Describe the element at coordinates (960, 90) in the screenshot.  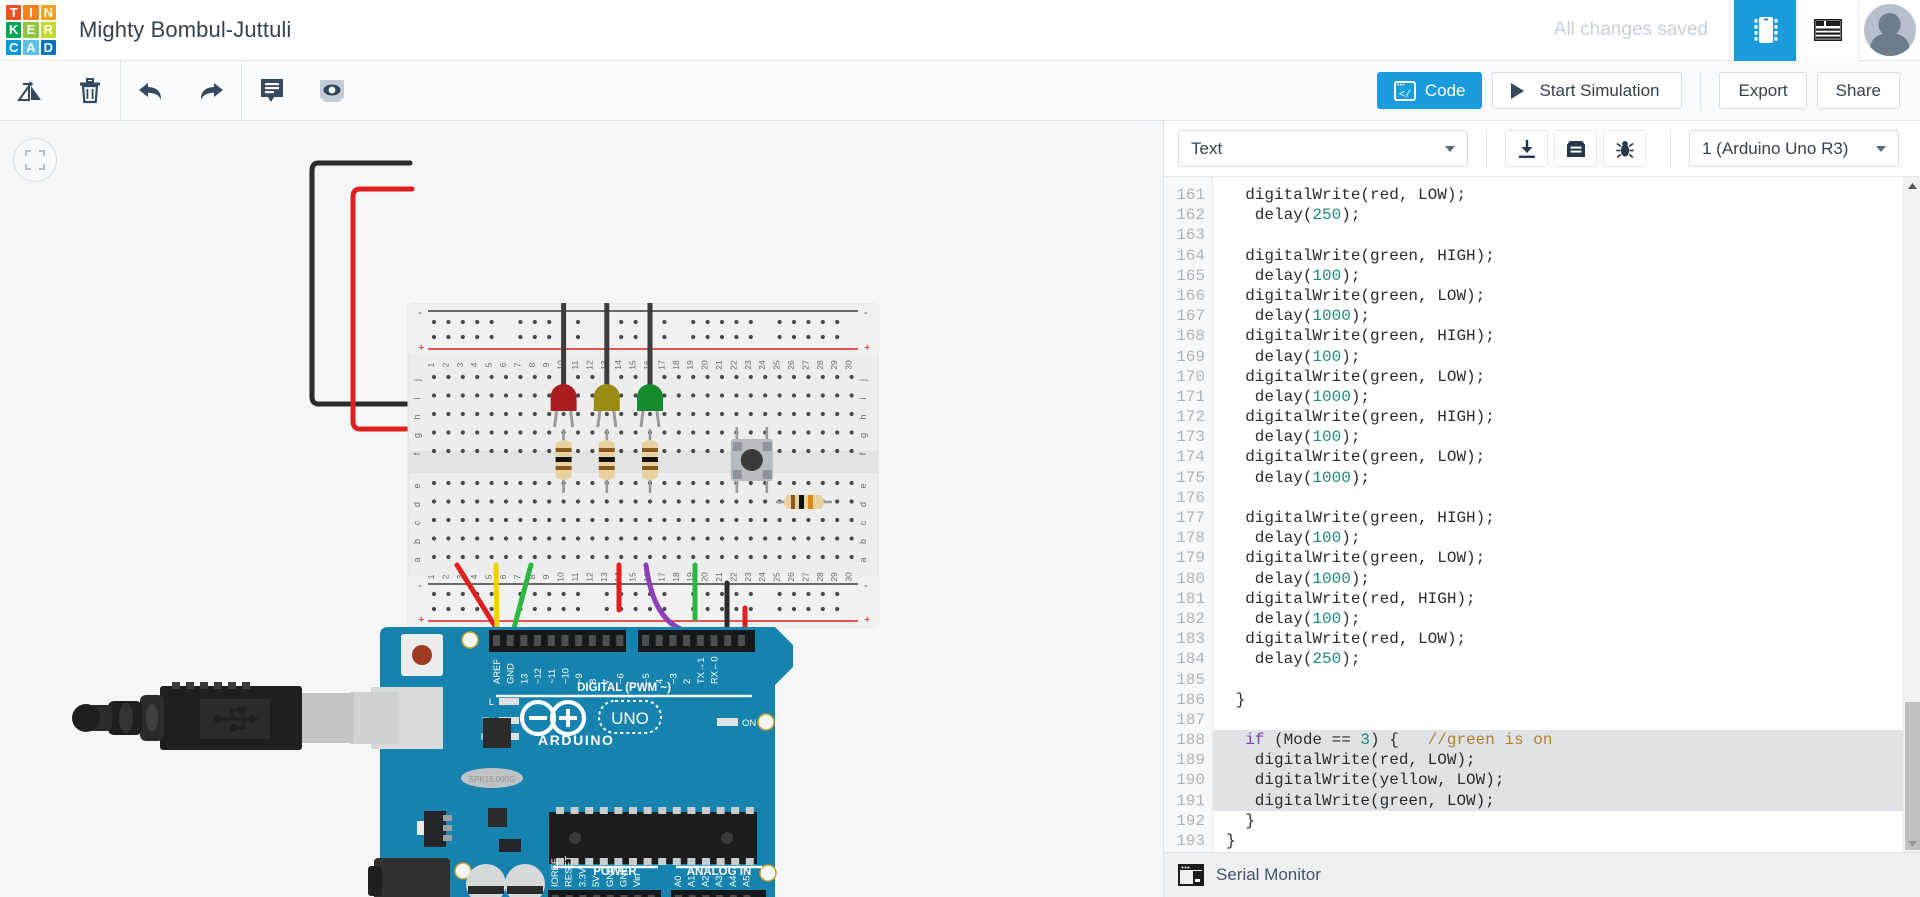
I see `editor-toolbar: </ Code Start Simulation Export Share` at that location.